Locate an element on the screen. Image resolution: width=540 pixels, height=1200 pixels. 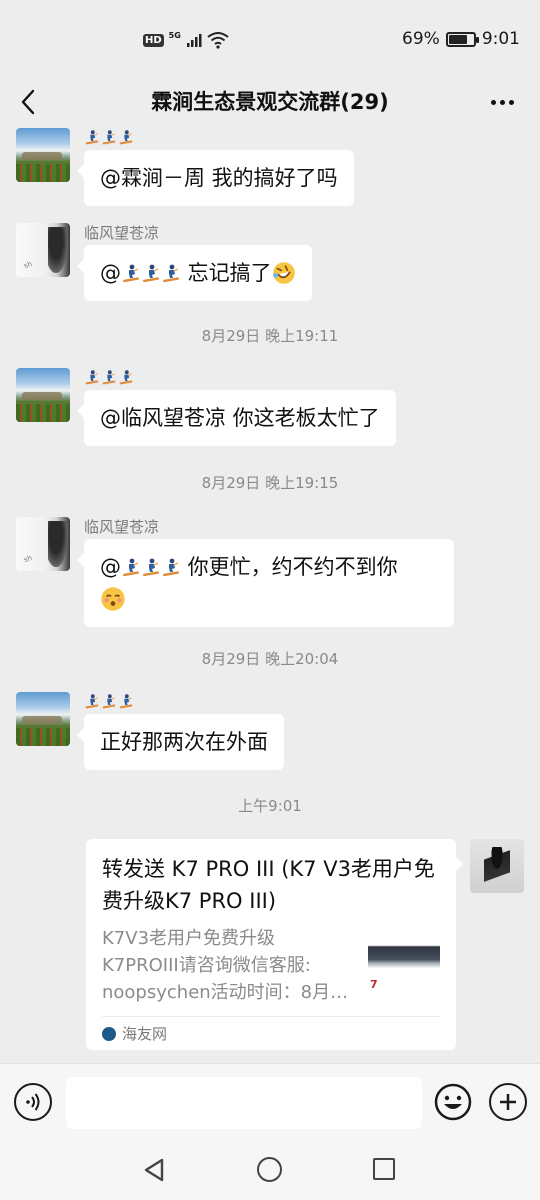
battery-icon is located at coordinates (462, 39).